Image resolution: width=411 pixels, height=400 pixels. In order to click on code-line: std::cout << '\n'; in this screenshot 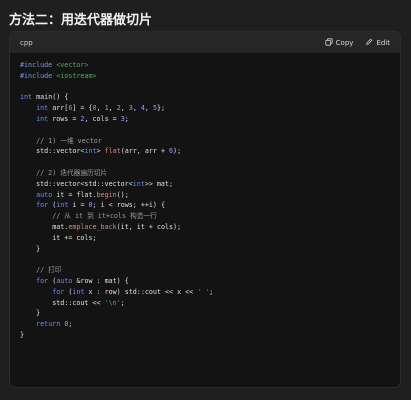, I will do `click(210, 303)`.